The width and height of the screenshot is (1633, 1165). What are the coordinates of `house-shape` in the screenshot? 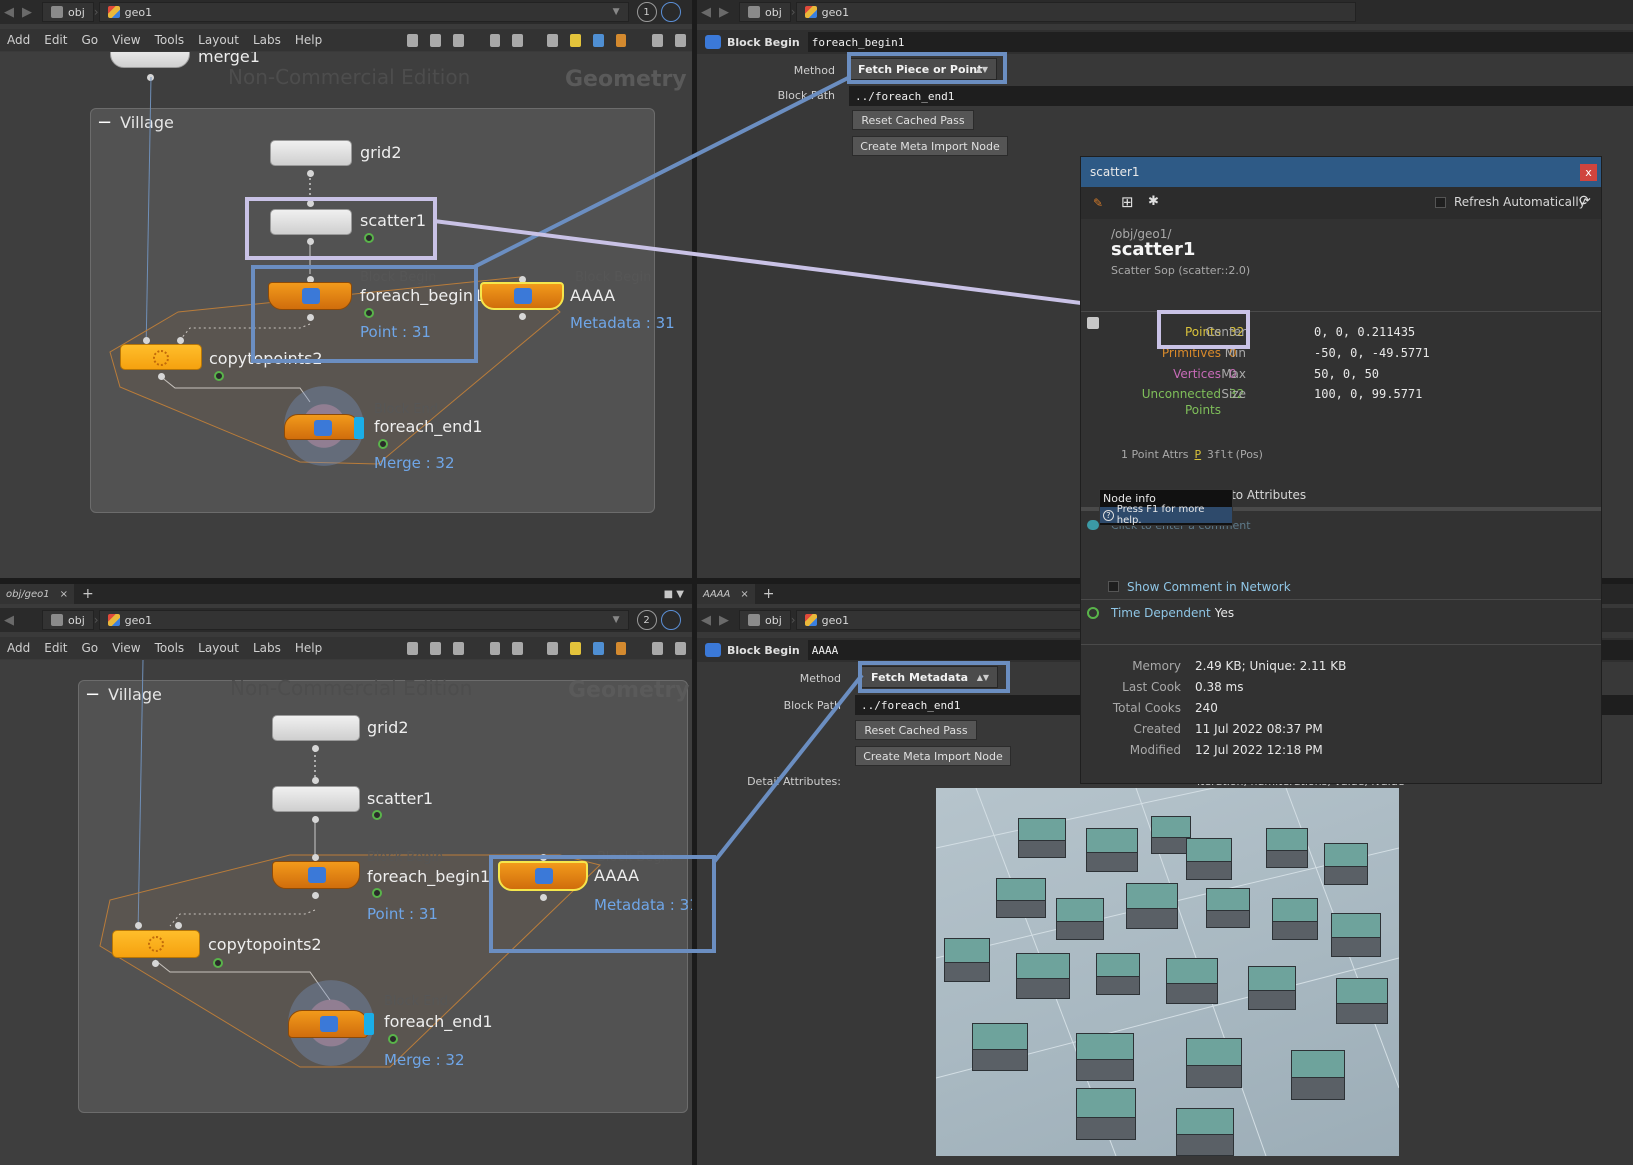 It's located at (1209, 859).